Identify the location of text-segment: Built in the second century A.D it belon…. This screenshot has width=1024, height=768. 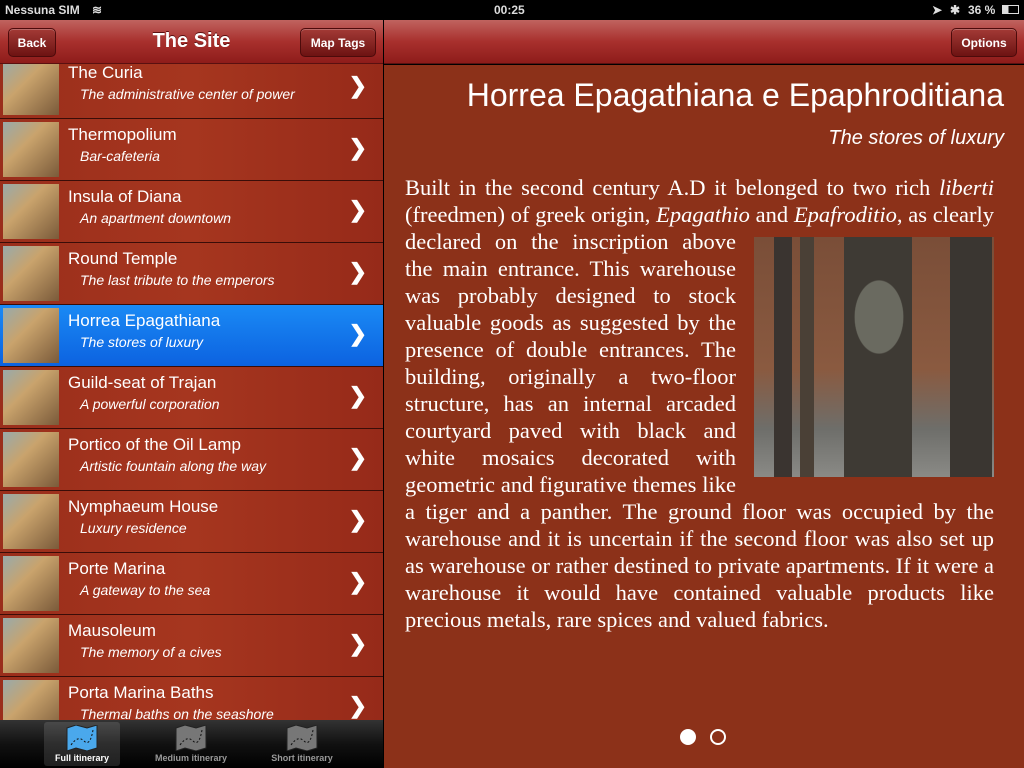
(672, 187).